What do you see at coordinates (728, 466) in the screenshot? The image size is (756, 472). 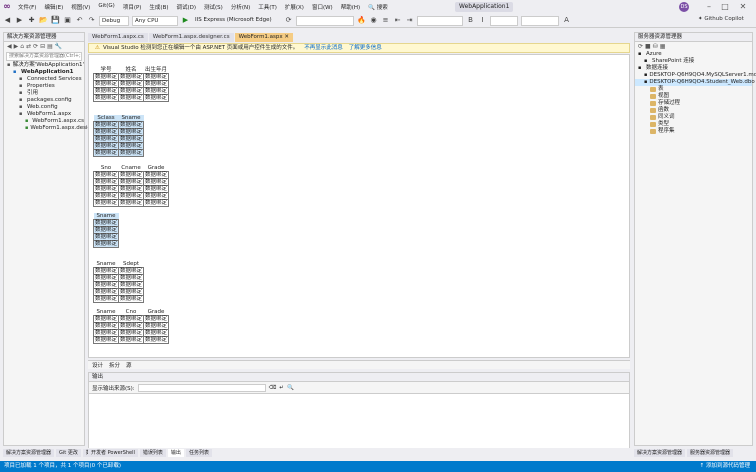 I see `source-control-button: ↑ 添加到源代码管理` at bounding box center [728, 466].